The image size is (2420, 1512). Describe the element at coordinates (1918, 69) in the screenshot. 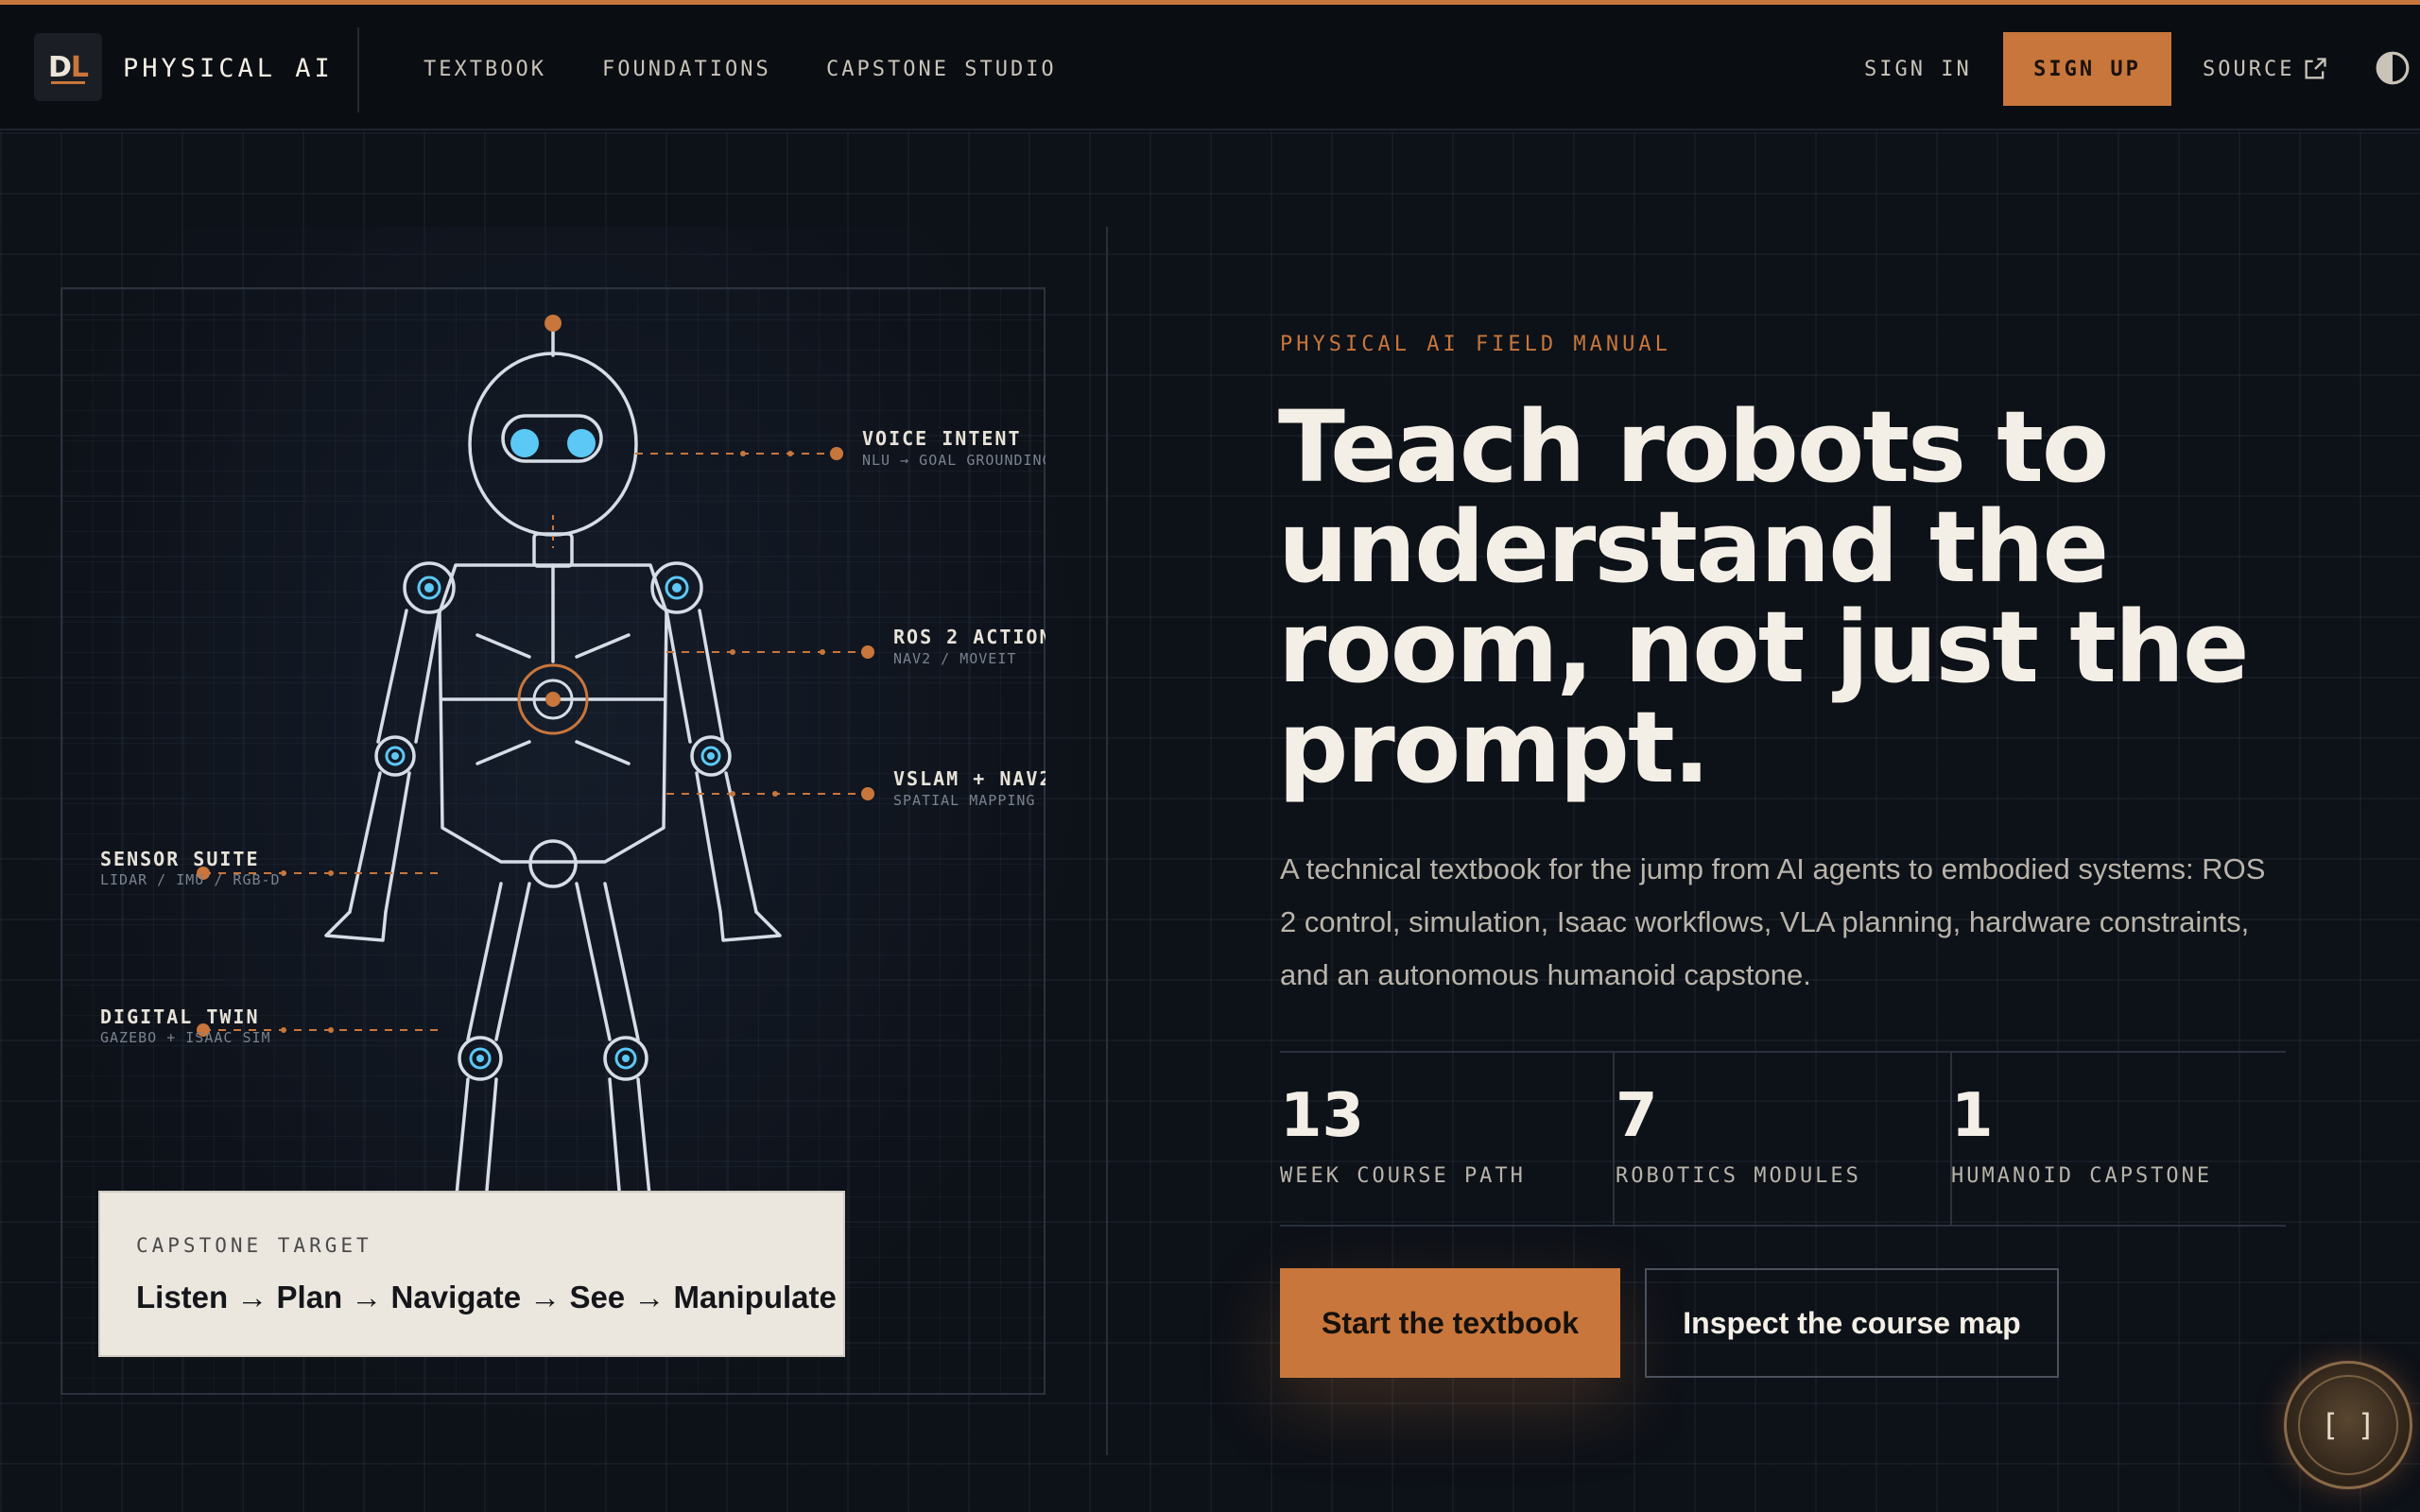

I see `sign-in-link: SIGN IN` at that location.